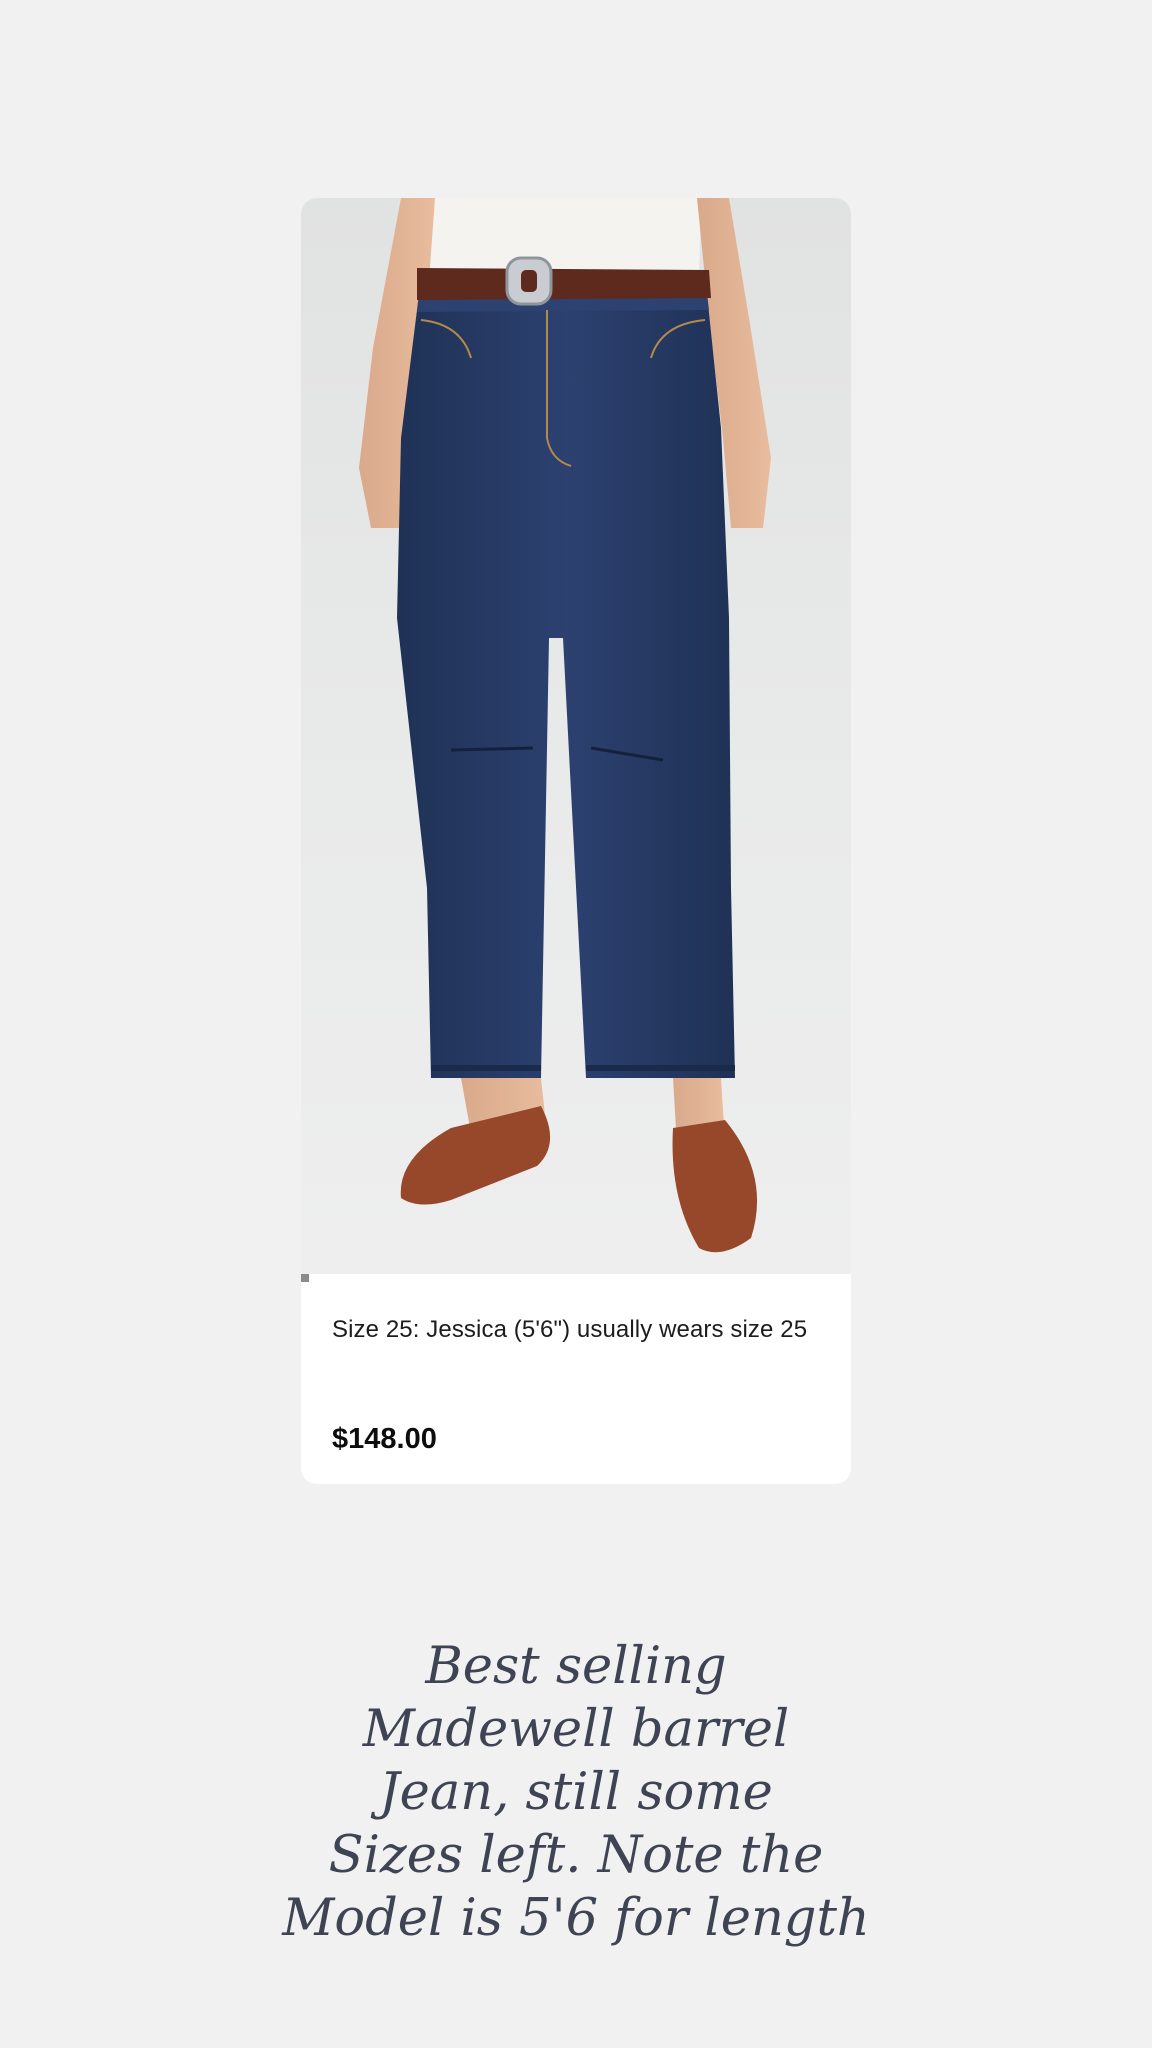  I want to click on caption-line: Madewell barrel, so click(576, 1729).